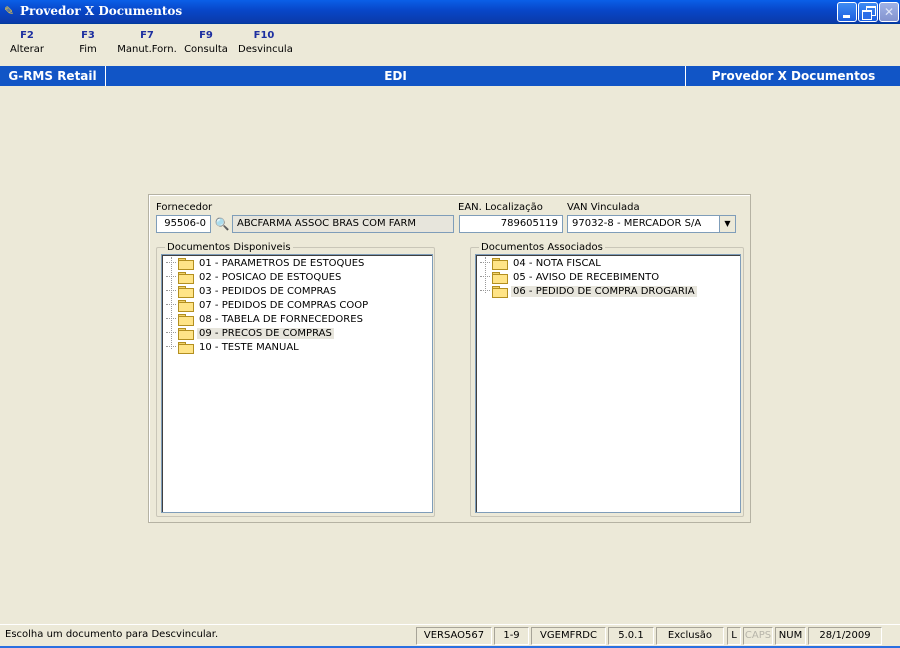 The image size is (900, 648). What do you see at coordinates (265, 42) in the screenshot?
I see `f10-desvincula-button: F10 Desvincula` at bounding box center [265, 42].